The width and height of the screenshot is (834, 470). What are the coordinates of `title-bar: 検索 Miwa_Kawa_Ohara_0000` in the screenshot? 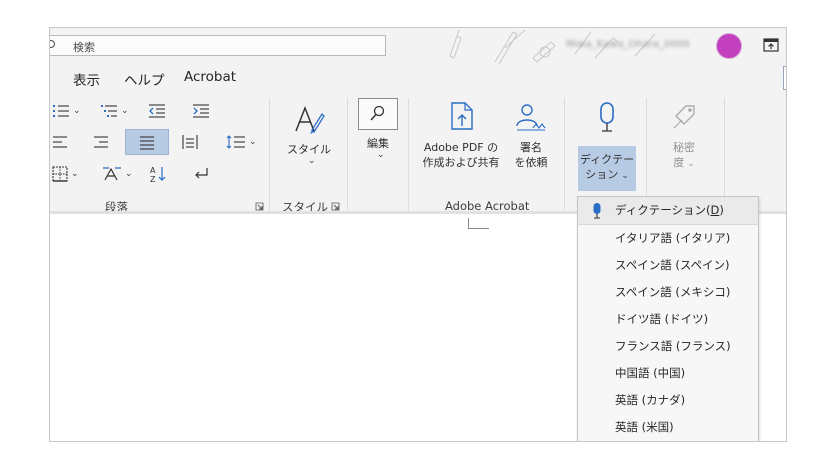 It's located at (418, 46).